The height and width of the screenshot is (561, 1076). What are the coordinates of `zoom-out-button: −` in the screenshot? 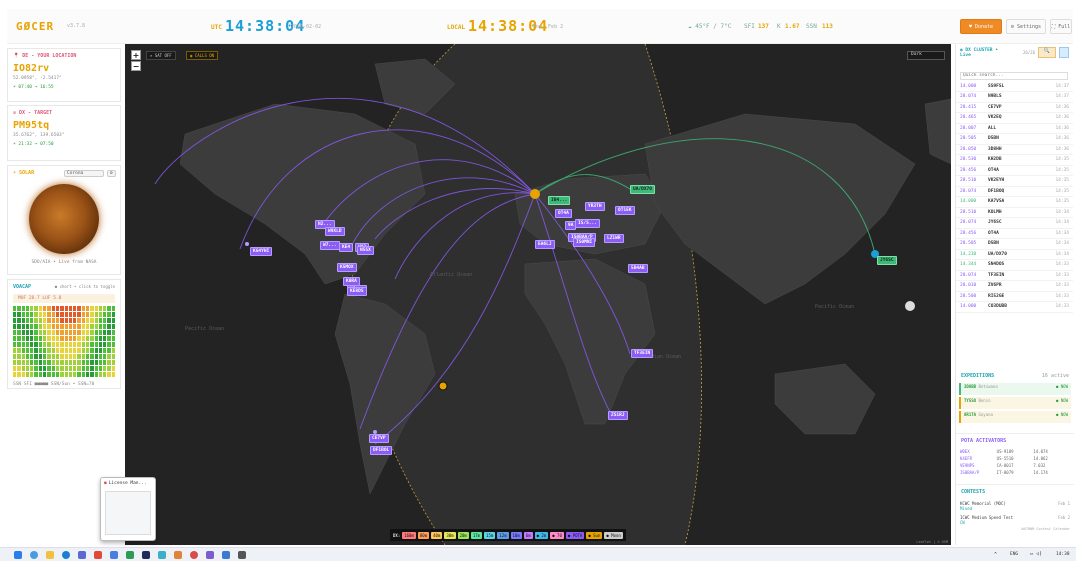 It's located at (136, 66).